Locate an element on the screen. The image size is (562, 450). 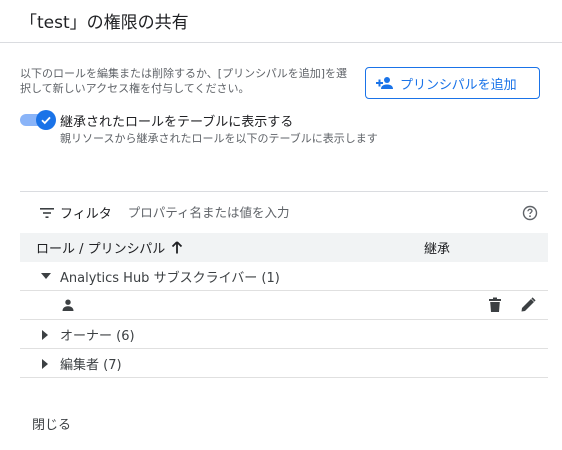
toggle-sublabel: 親リソースから継承されたロールを以下のテーブルに表示します is located at coordinates (219, 138).